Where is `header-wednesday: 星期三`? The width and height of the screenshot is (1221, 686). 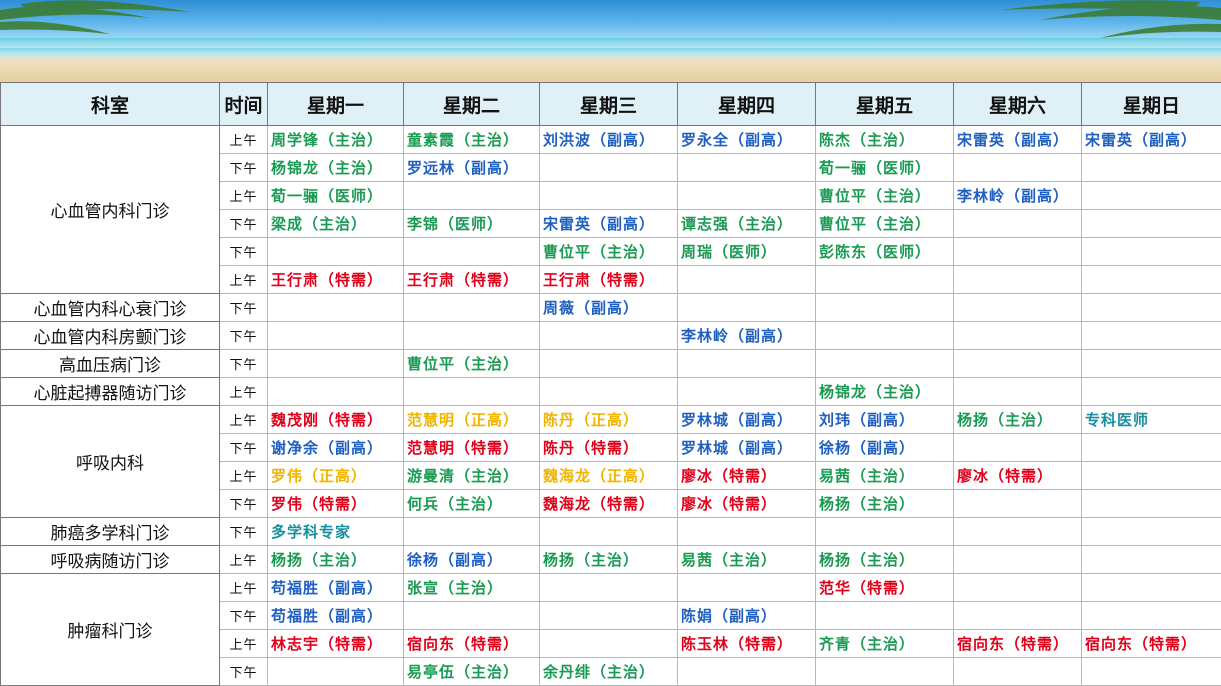 header-wednesday: 星期三 is located at coordinates (608, 104).